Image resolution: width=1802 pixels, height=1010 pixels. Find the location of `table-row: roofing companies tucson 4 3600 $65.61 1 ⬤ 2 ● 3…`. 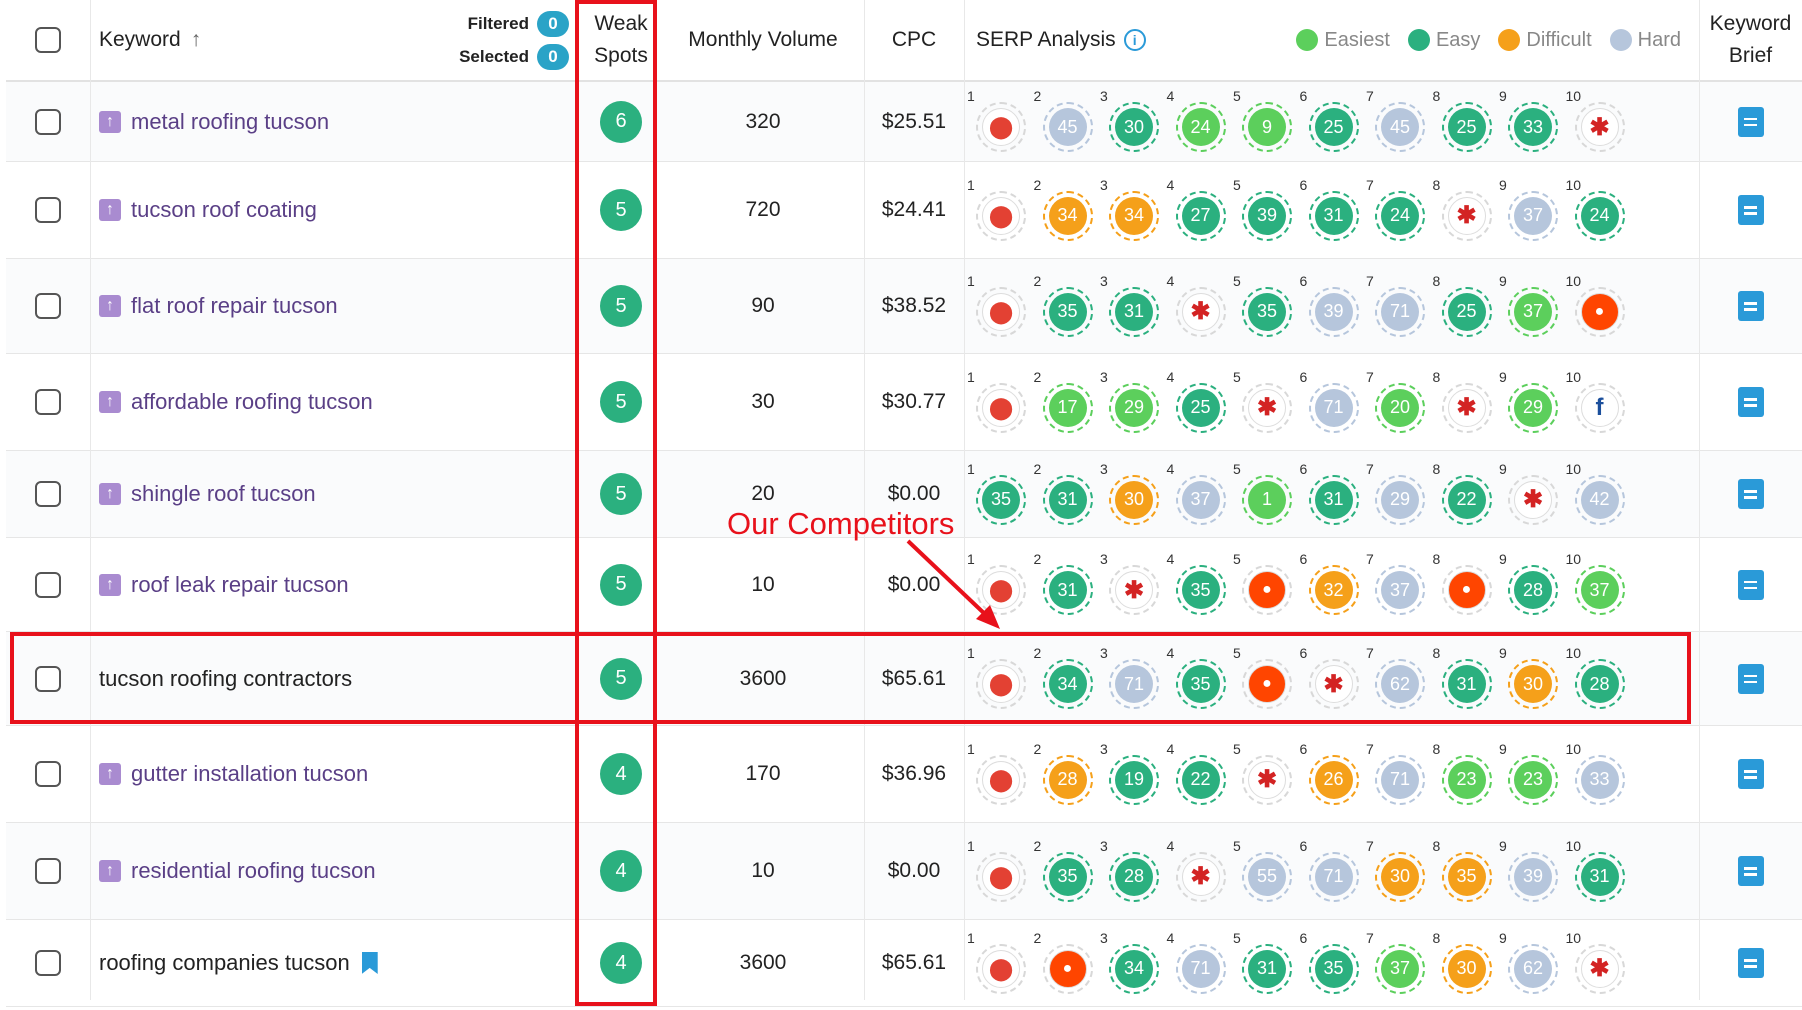

table-row: roofing companies tucson 4 3600 $65.61 1 ⬤ 2 ● 3… is located at coordinates (904, 963).